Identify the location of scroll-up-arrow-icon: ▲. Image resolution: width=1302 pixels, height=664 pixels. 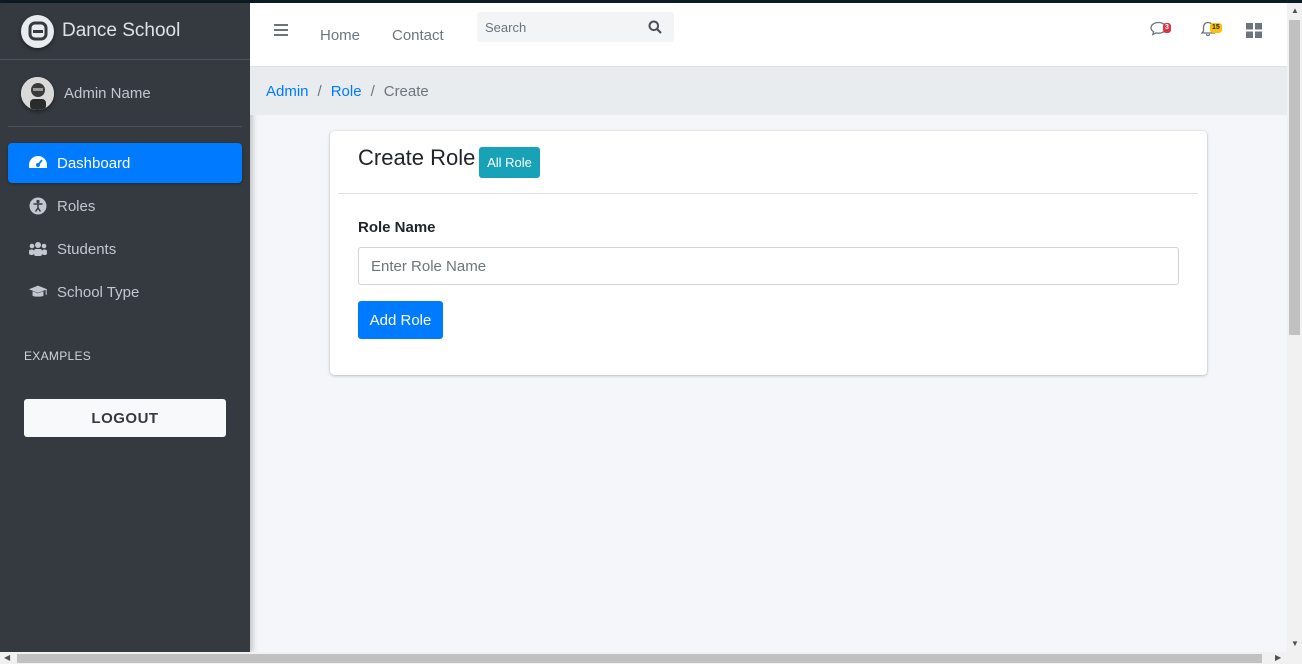
(1295, 10).